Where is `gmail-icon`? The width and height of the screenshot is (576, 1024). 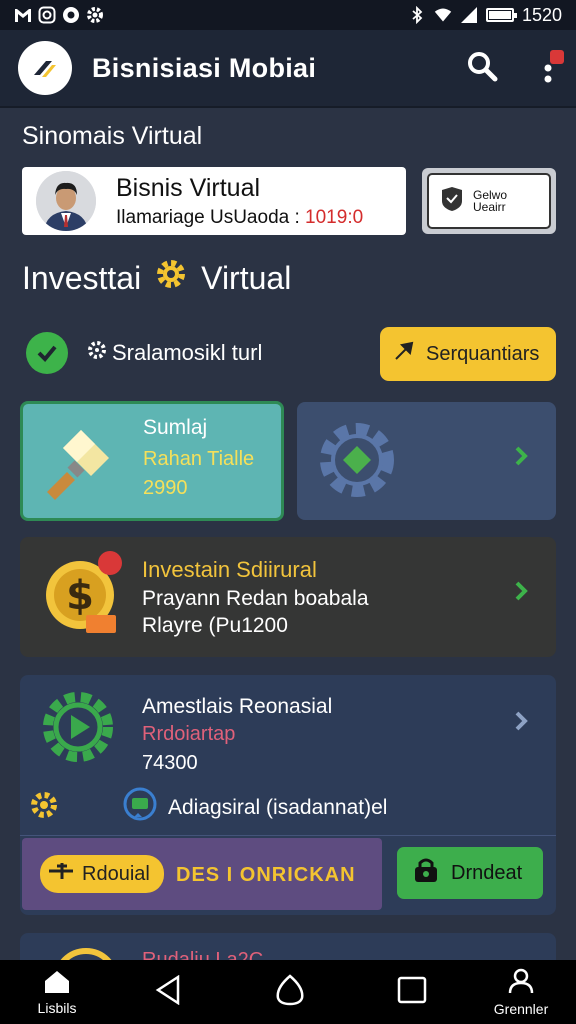
gmail-icon is located at coordinates (23, 15).